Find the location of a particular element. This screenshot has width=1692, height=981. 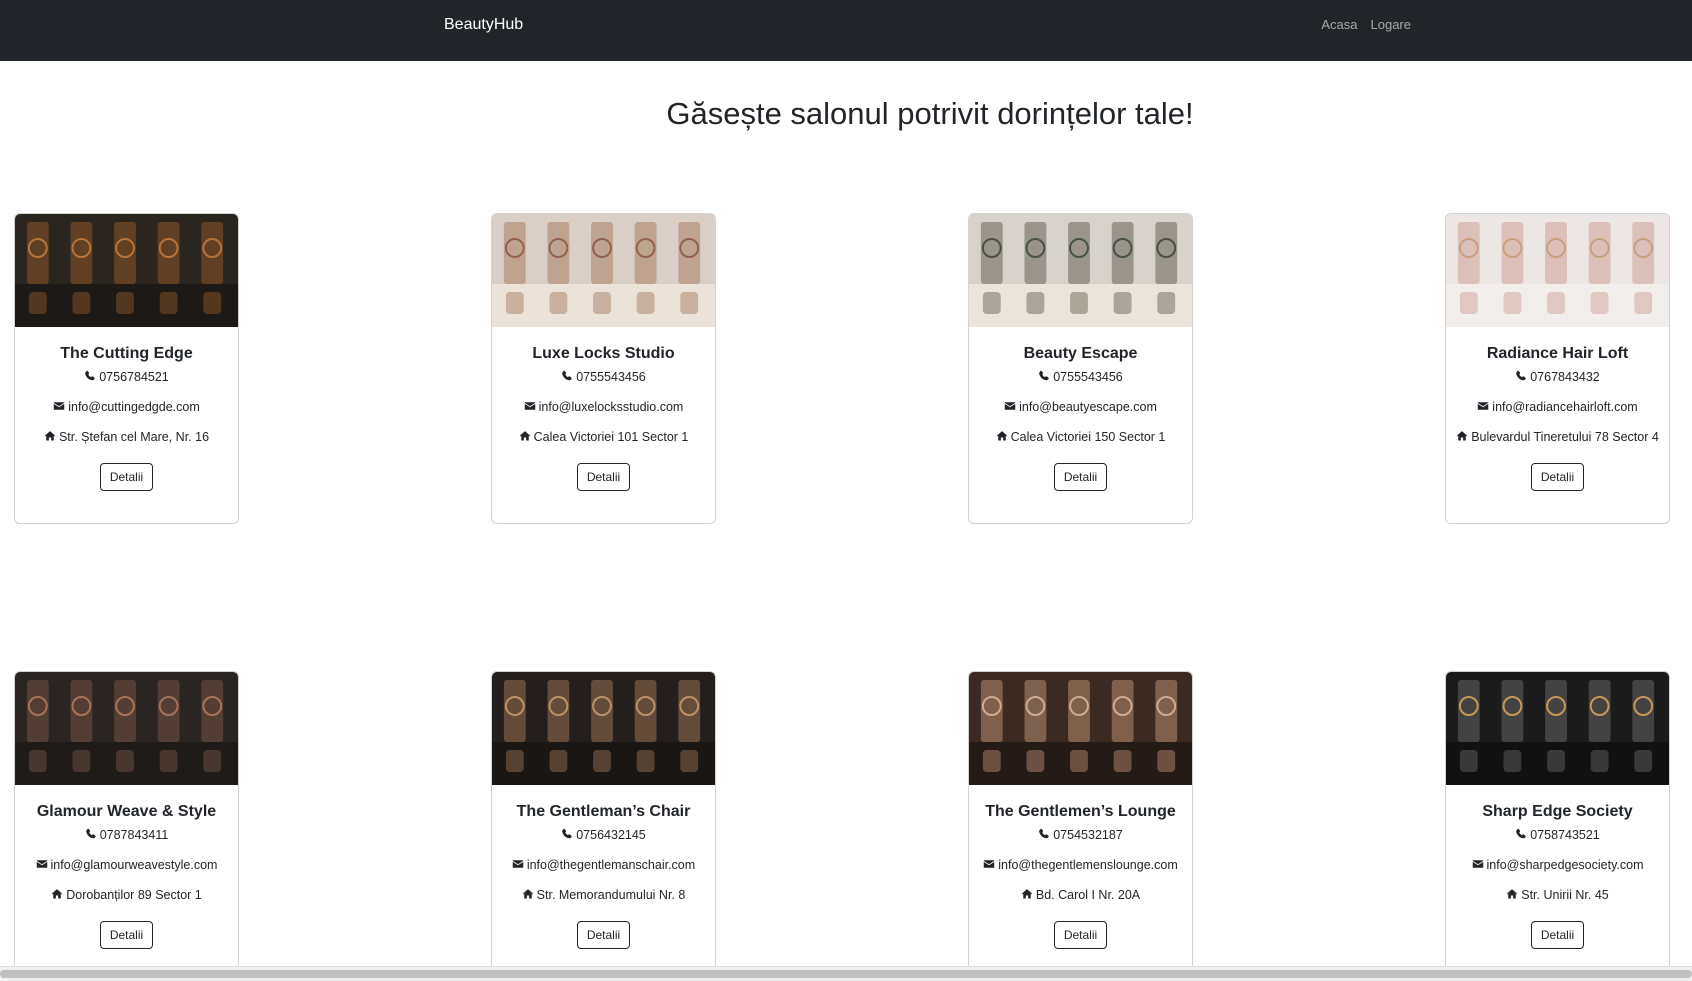

salon-address: Calea Victoriei 101 Sector 1 is located at coordinates (603, 437).